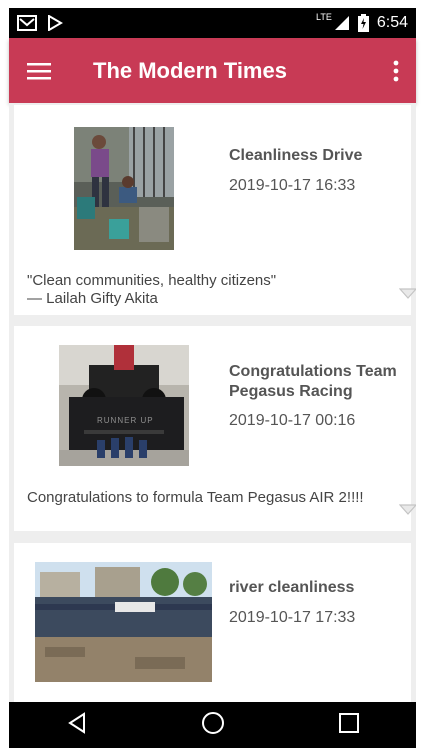  What do you see at coordinates (55, 23) in the screenshot?
I see `play-store-notification-icon` at bounding box center [55, 23].